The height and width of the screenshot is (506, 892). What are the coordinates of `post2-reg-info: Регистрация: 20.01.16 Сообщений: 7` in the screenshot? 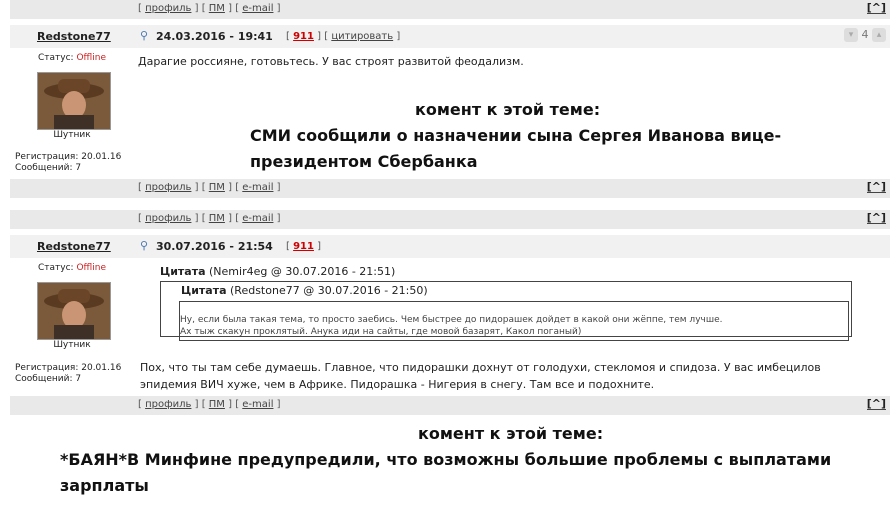 It's located at (68, 374).